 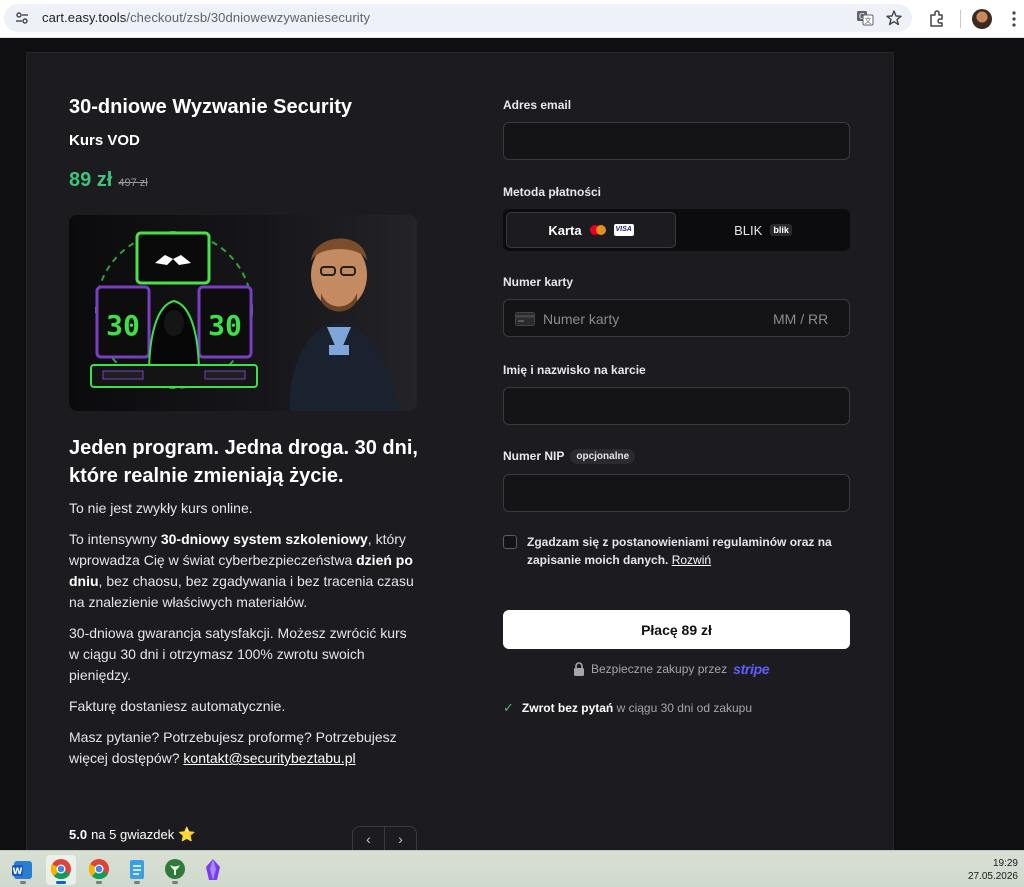 What do you see at coordinates (581, 319) in the screenshot?
I see `card-number-placeholder: Numer karty` at bounding box center [581, 319].